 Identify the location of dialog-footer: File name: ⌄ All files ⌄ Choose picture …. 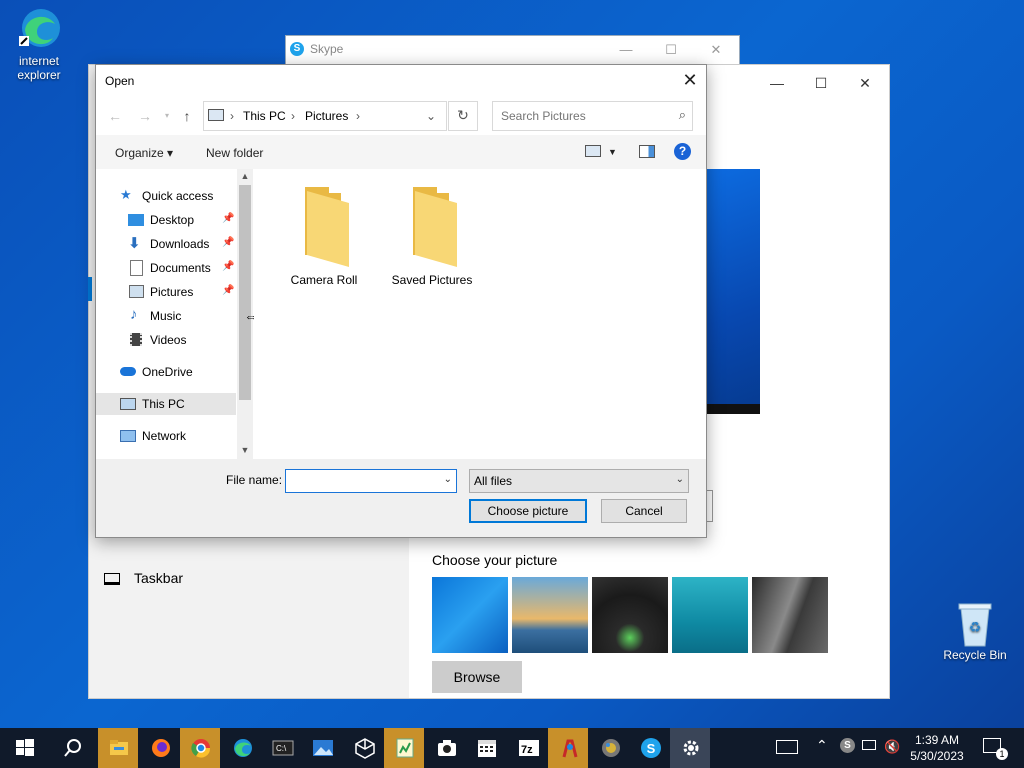
(401, 498).